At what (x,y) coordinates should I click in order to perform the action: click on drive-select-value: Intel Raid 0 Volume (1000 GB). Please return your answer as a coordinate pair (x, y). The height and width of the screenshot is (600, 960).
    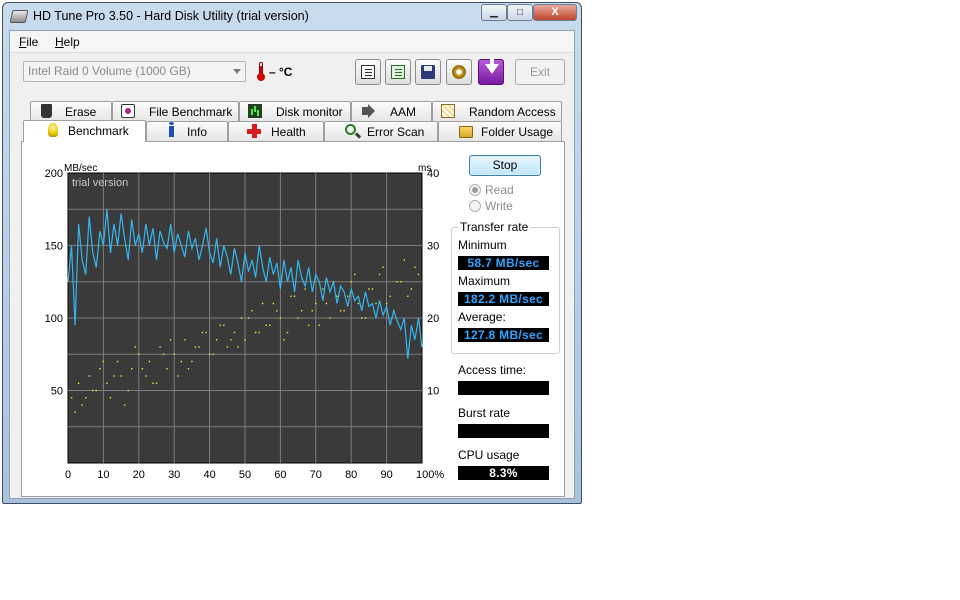
    Looking at the image, I should click on (109, 71).